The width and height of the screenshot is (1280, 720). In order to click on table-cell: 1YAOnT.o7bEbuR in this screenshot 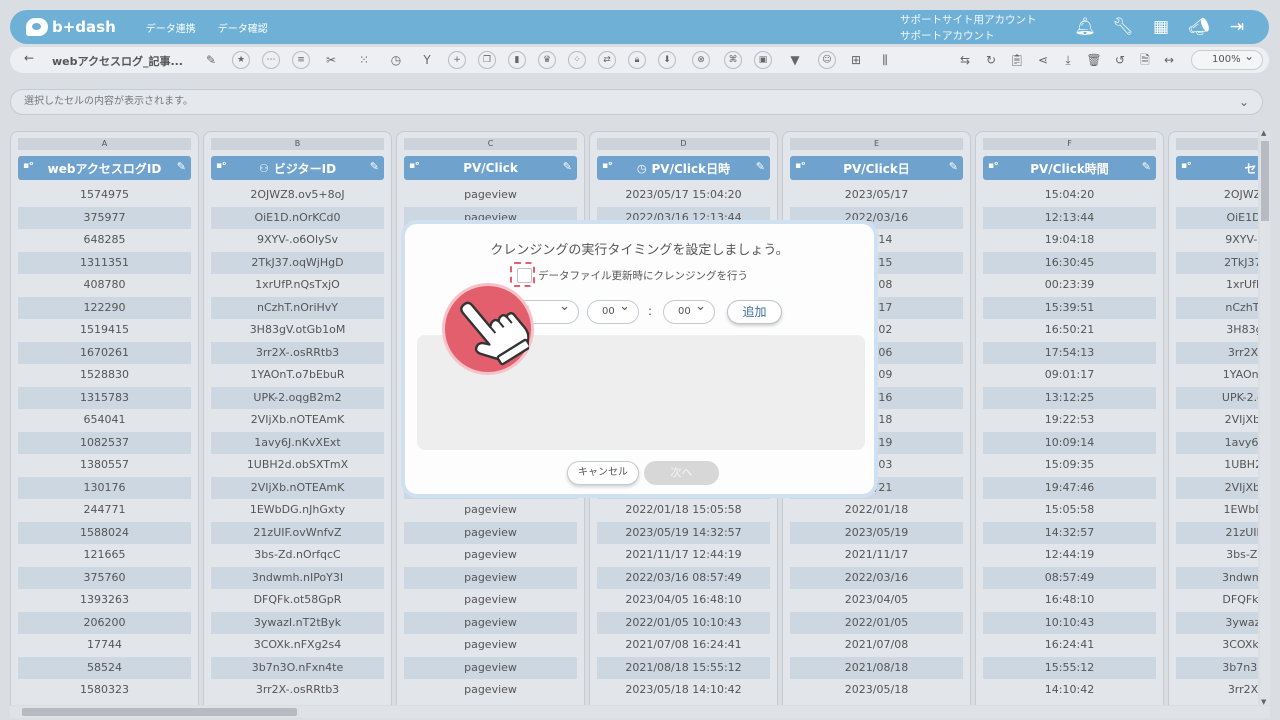, I will do `click(297, 375)`.